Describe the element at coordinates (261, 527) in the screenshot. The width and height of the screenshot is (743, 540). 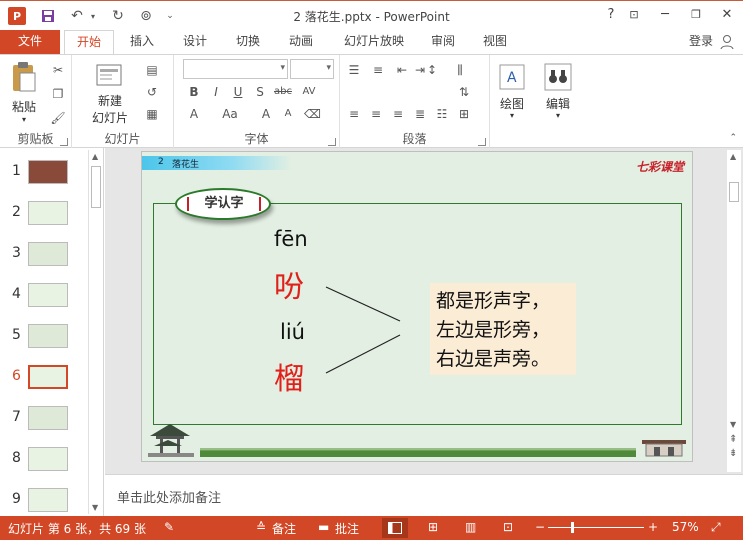
I see `notes-toggle-icon: ≙` at that location.